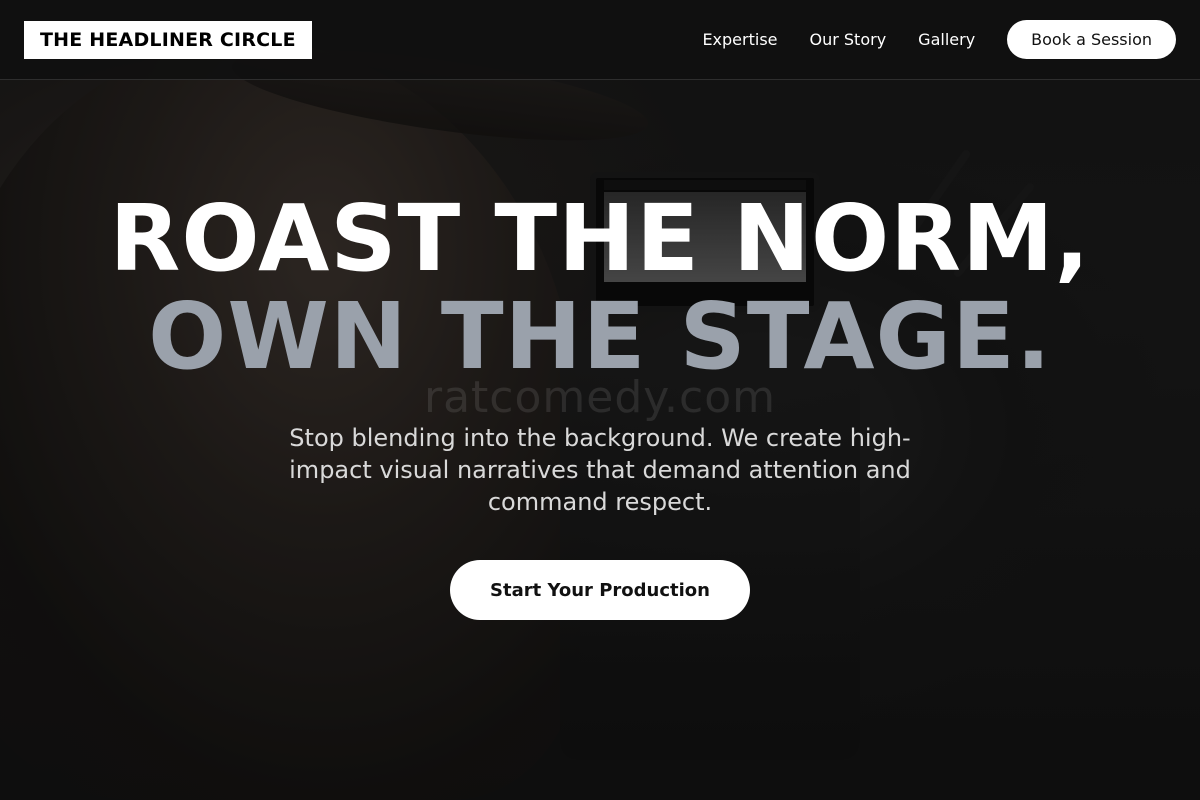 This screenshot has width=1200, height=800. Describe the element at coordinates (168, 39) in the screenshot. I see `brand-logo: THE HEADLINER CIRCLE` at that location.